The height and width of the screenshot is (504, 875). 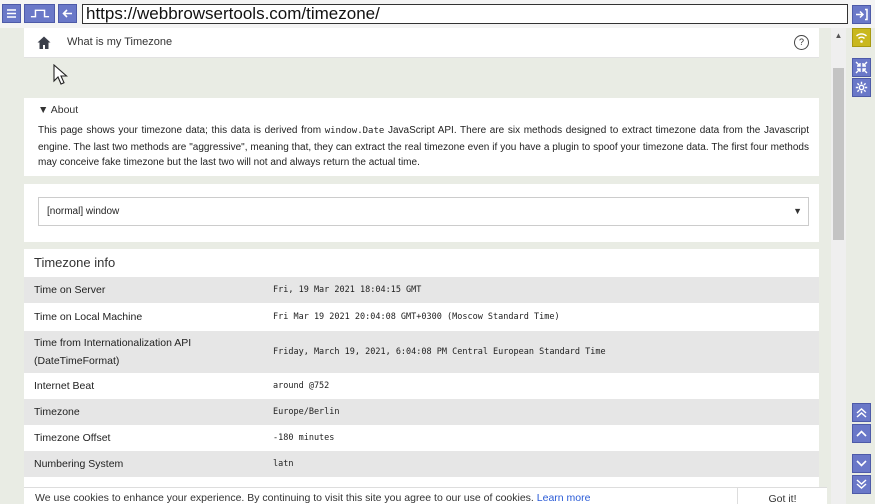 I want to click on double-chevron-down-icon, so click(x=861, y=484).